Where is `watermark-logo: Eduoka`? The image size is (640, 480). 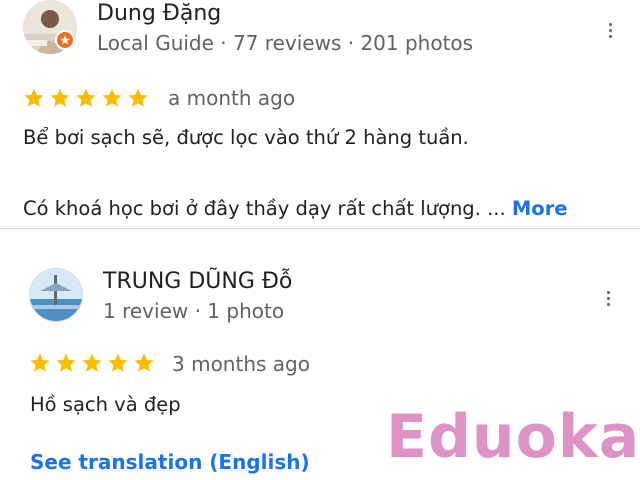 watermark-logo: Eduoka is located at coordinates (513, 437).